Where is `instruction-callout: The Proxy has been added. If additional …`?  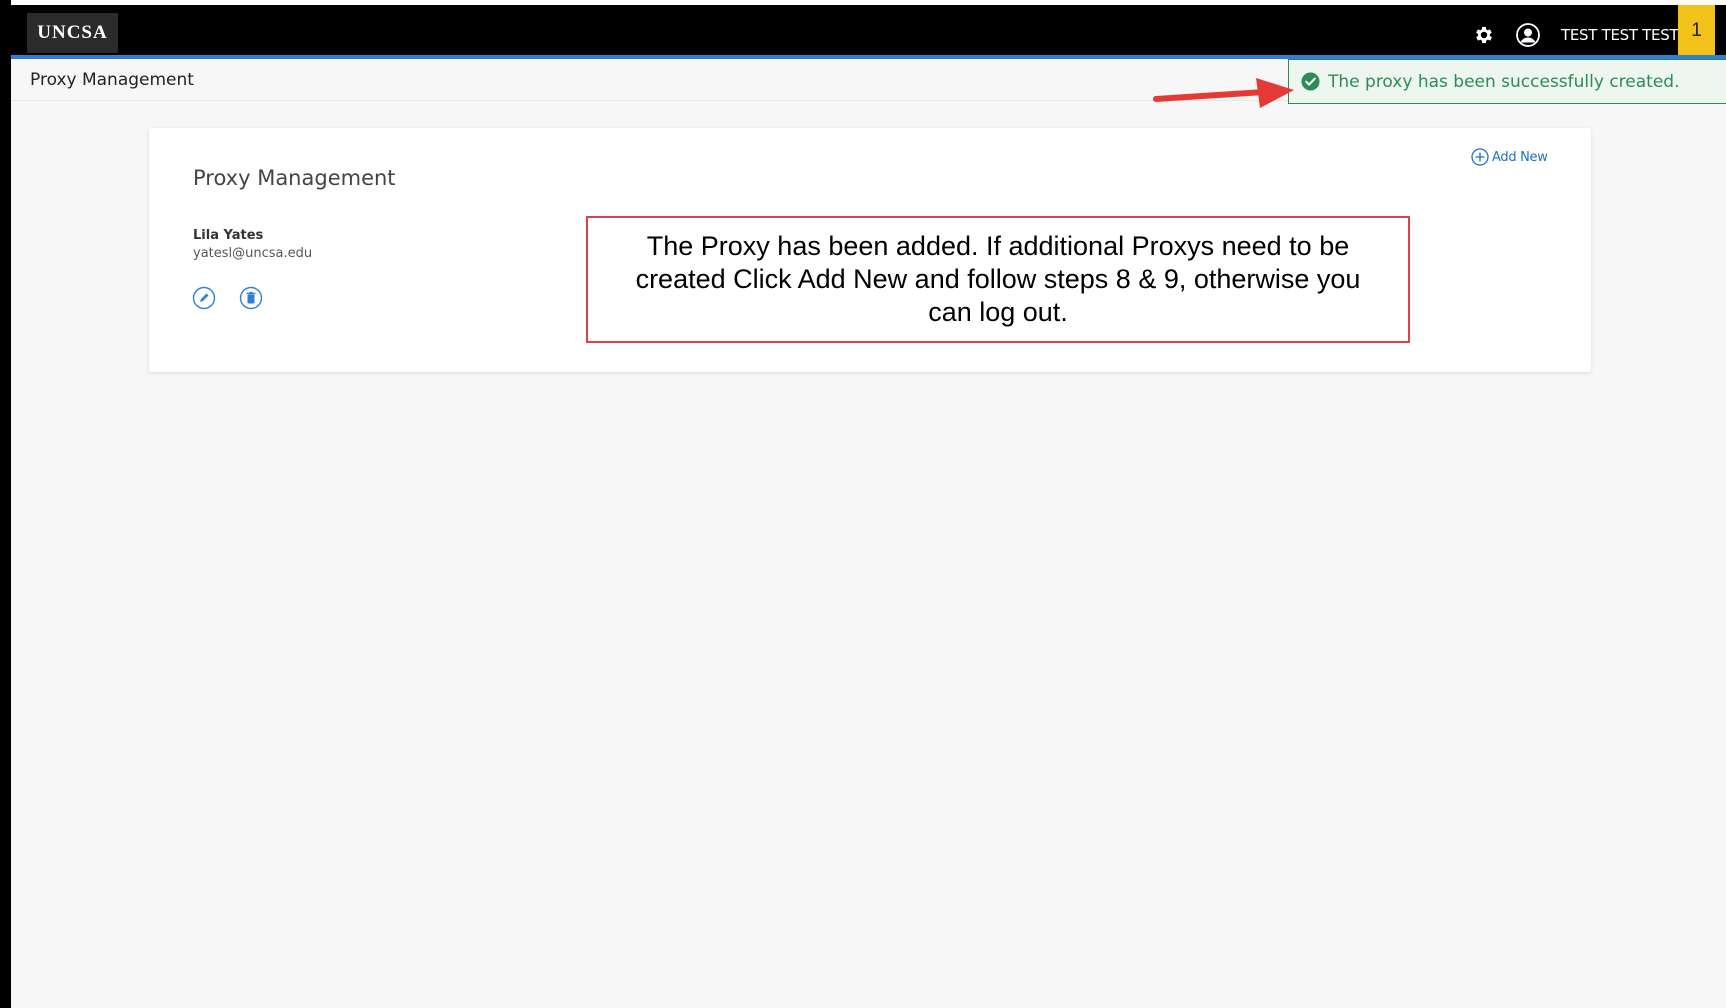 instruction-callout: The Proxy has been added. If additional … is located at coordinates (998, 279).